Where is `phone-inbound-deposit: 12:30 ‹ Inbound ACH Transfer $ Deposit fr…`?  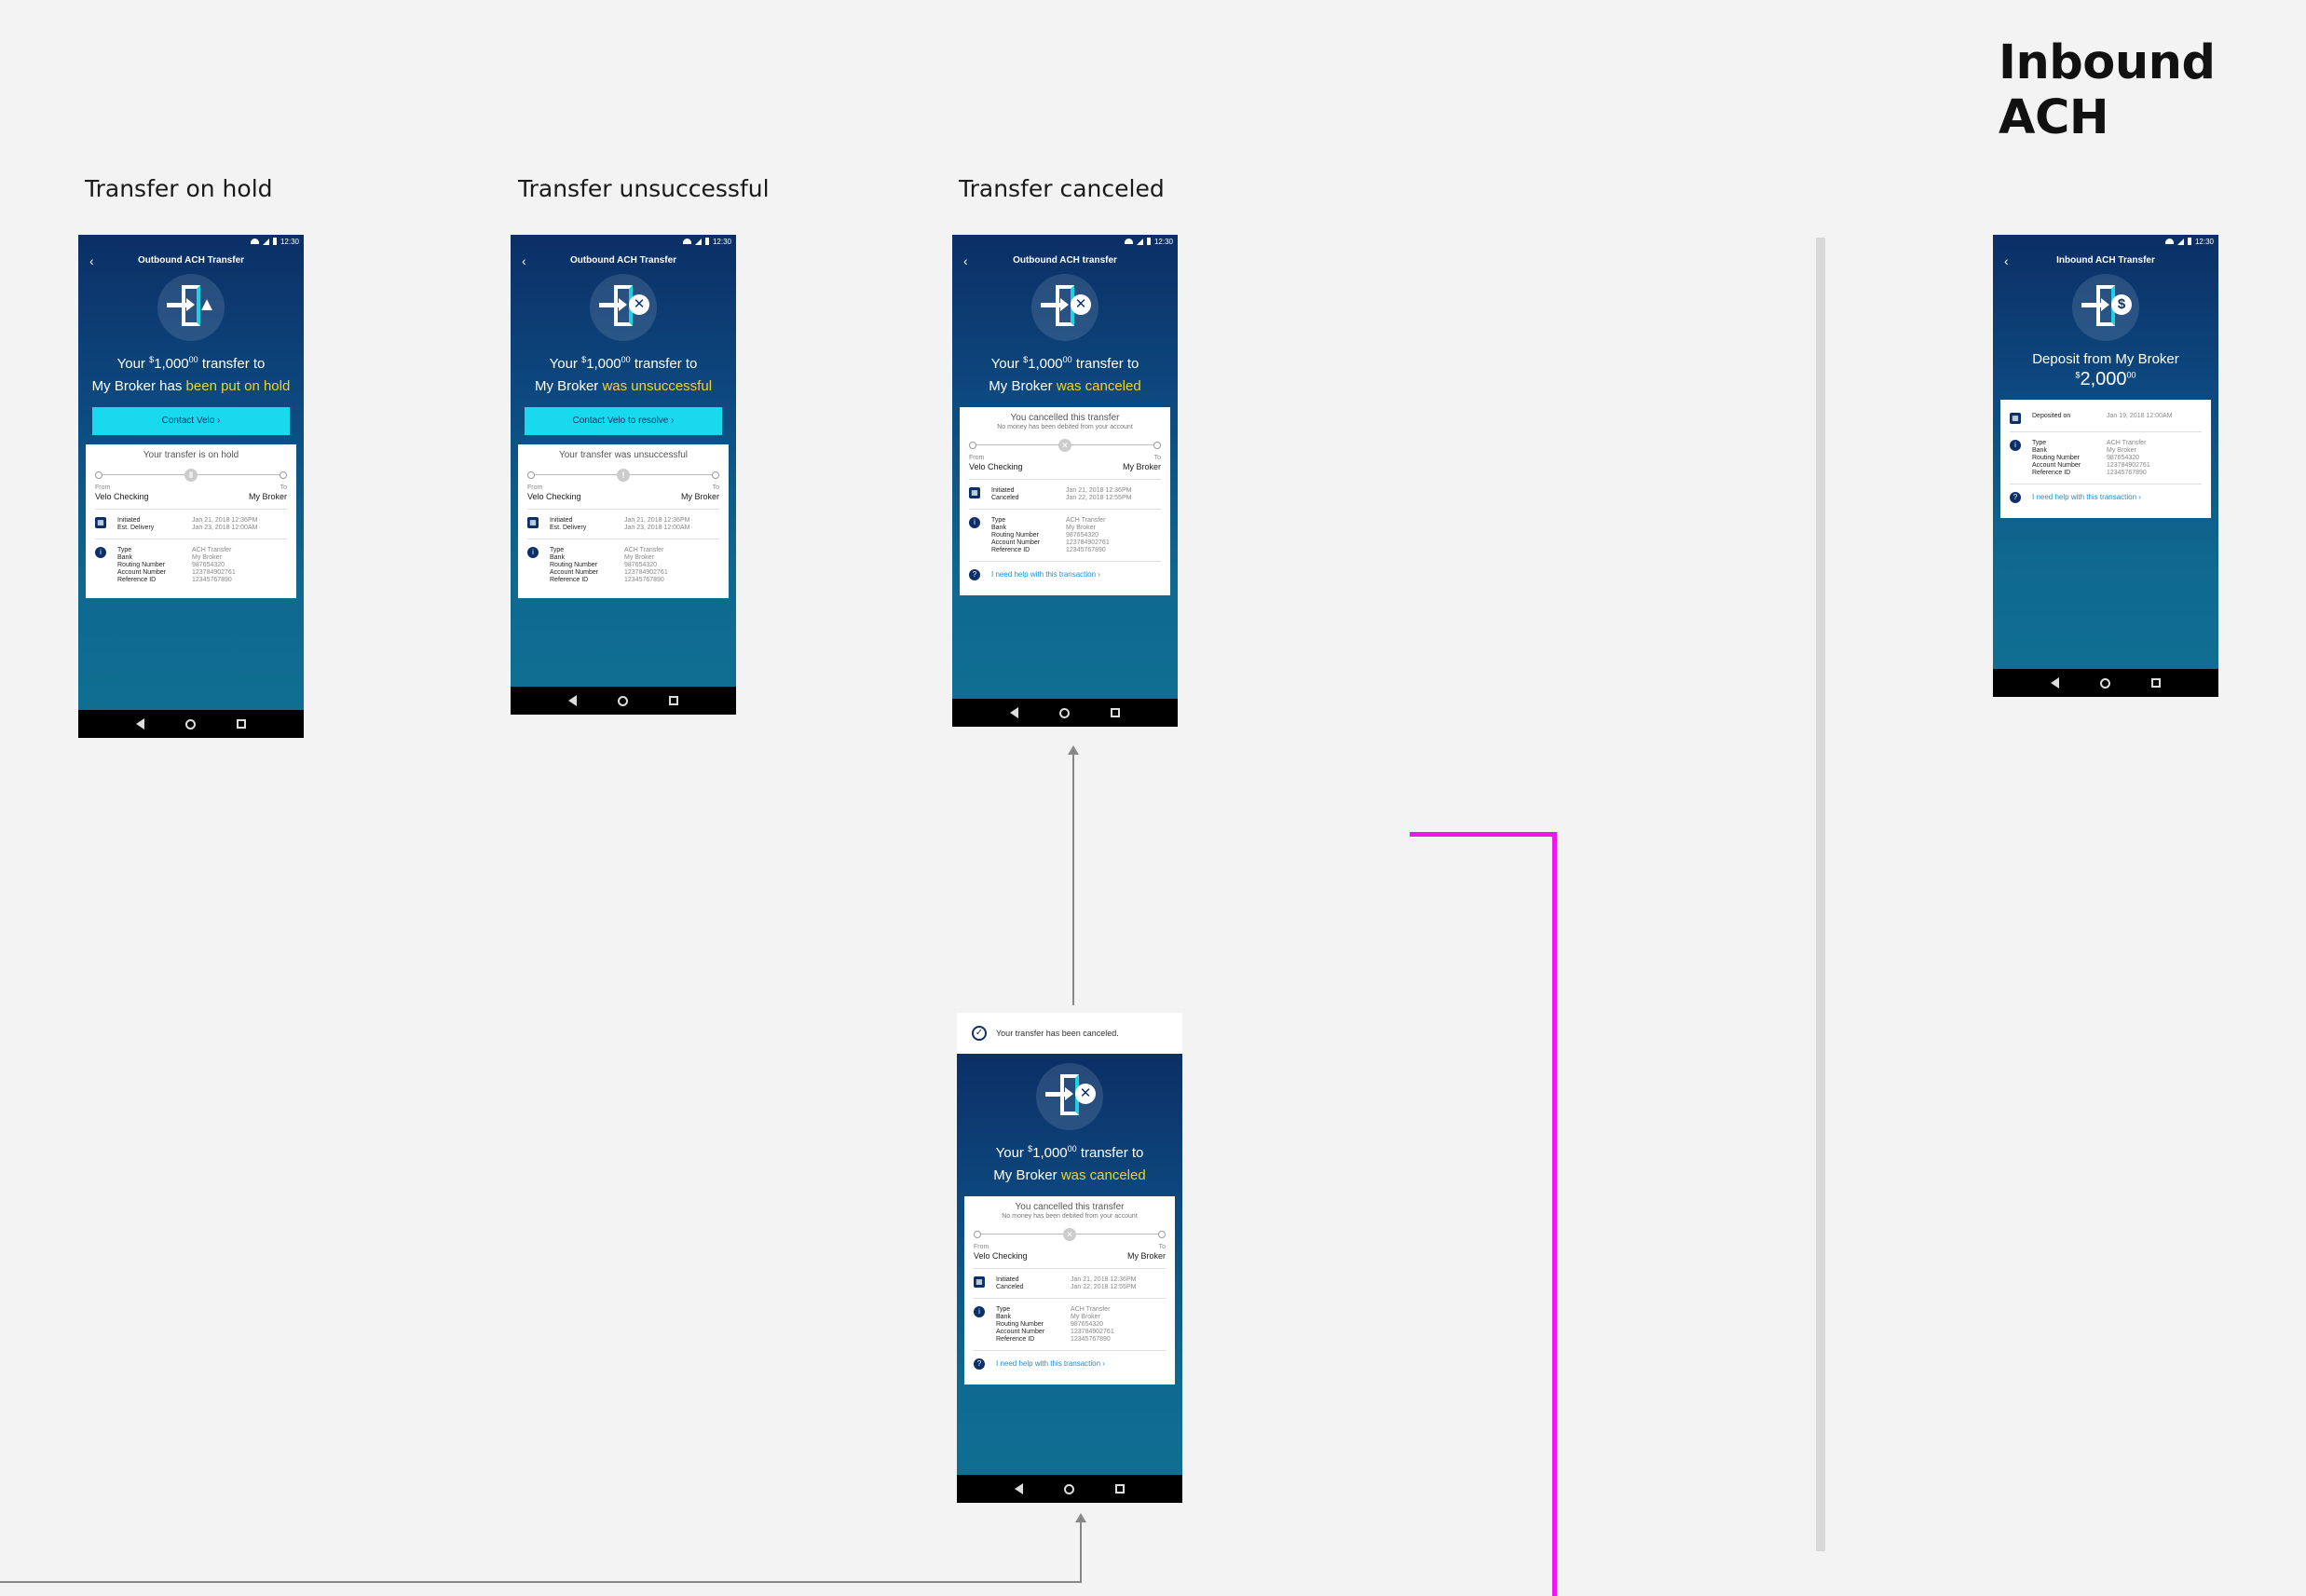 phone-inbound-deposit: 12:30 ‹ Inbound ACH Transfer $ Deposit fr… is located at coordinates (2105, 466).